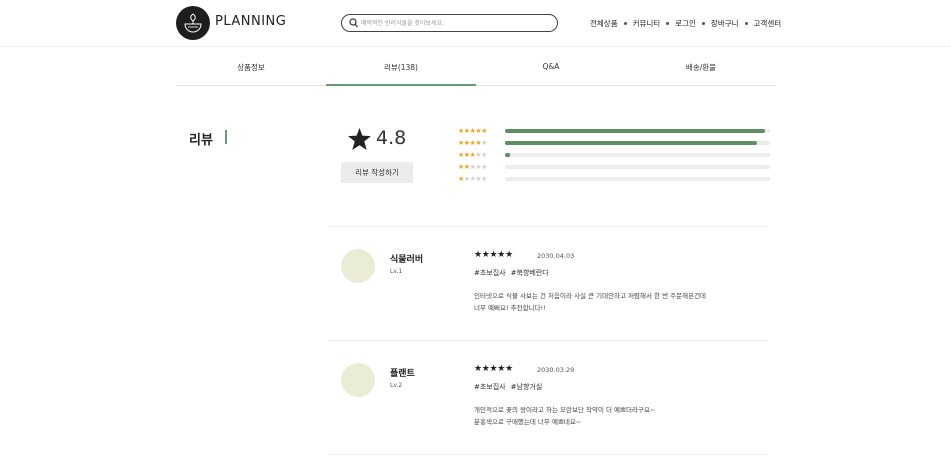 The image size is (951, 469). Describe the element at coordinates (526, 387) in the screenshot. I see `review-tag: #남향거실` at that location.